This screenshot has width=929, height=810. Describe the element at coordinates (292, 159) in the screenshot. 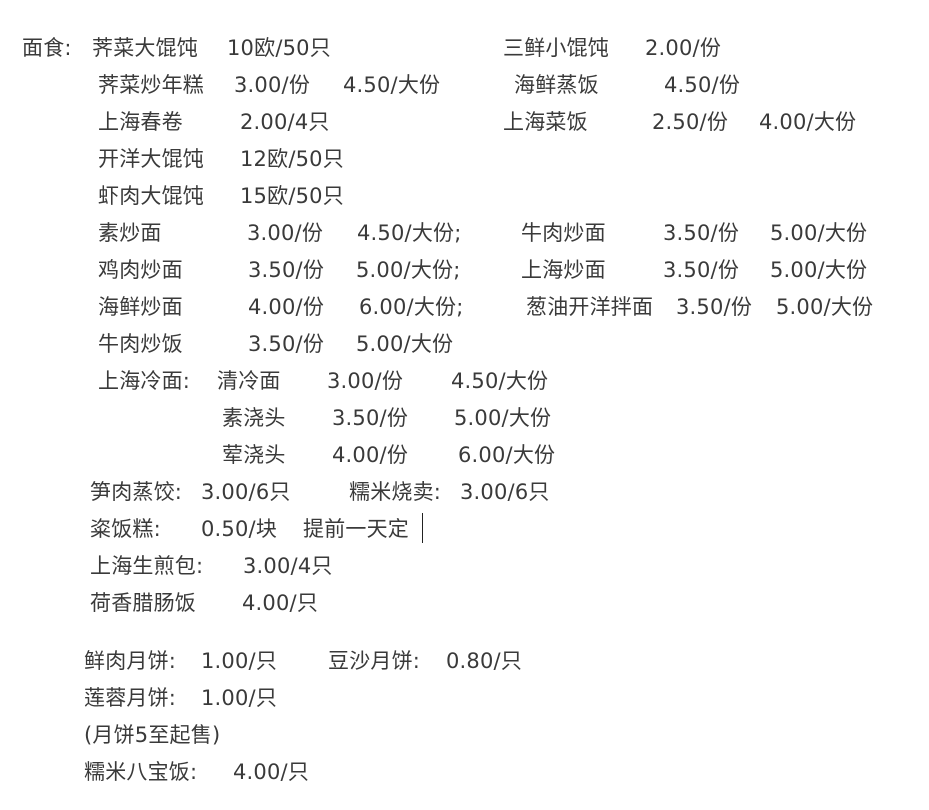

I see `menu-item-price: 12欧/50只` at that location.